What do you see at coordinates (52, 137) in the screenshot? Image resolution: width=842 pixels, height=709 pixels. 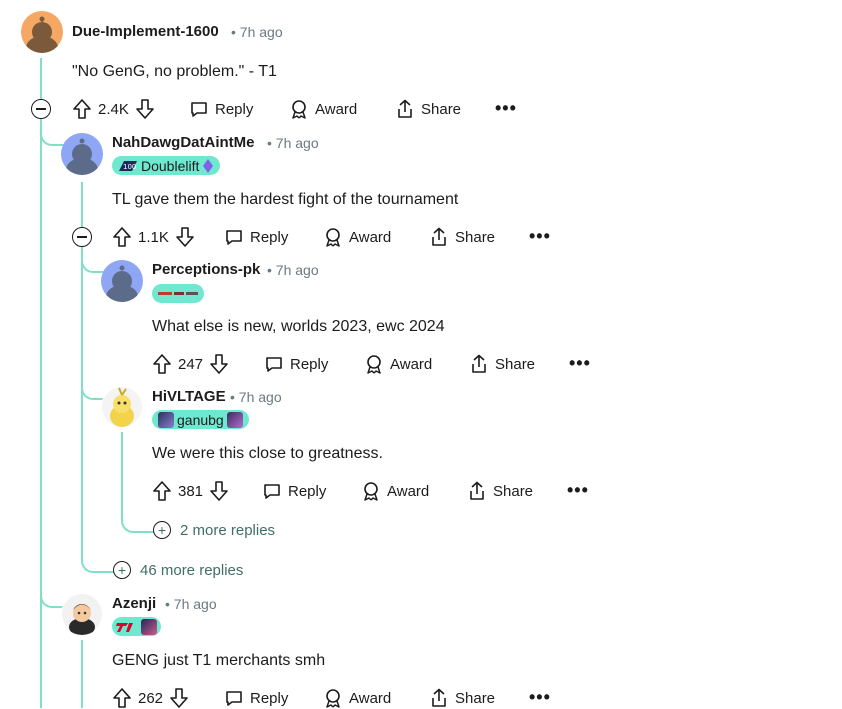 I see `connector-nahdawg` at bounding box center [52, 137].